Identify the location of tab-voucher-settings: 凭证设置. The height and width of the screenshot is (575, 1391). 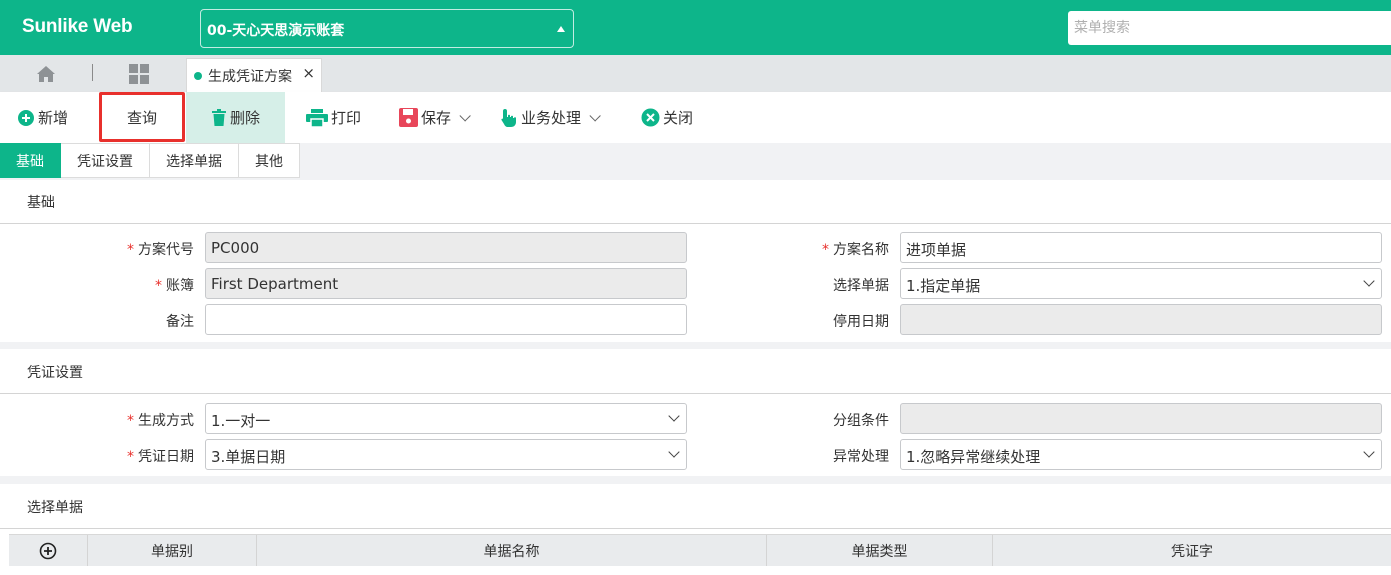
(105, 160).